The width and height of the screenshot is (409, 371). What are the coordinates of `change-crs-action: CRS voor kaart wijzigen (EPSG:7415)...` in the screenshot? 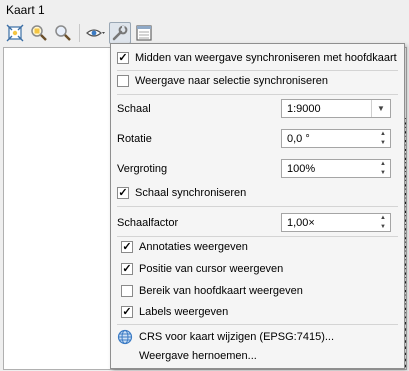 It's located at (225, 337).